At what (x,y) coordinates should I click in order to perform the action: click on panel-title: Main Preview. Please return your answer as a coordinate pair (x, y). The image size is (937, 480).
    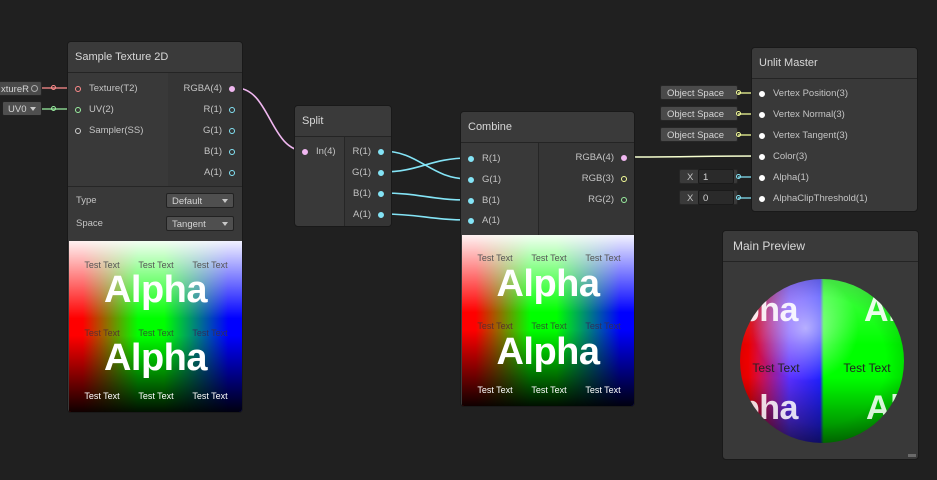
    Looking at the image, I should click on (820, 246).